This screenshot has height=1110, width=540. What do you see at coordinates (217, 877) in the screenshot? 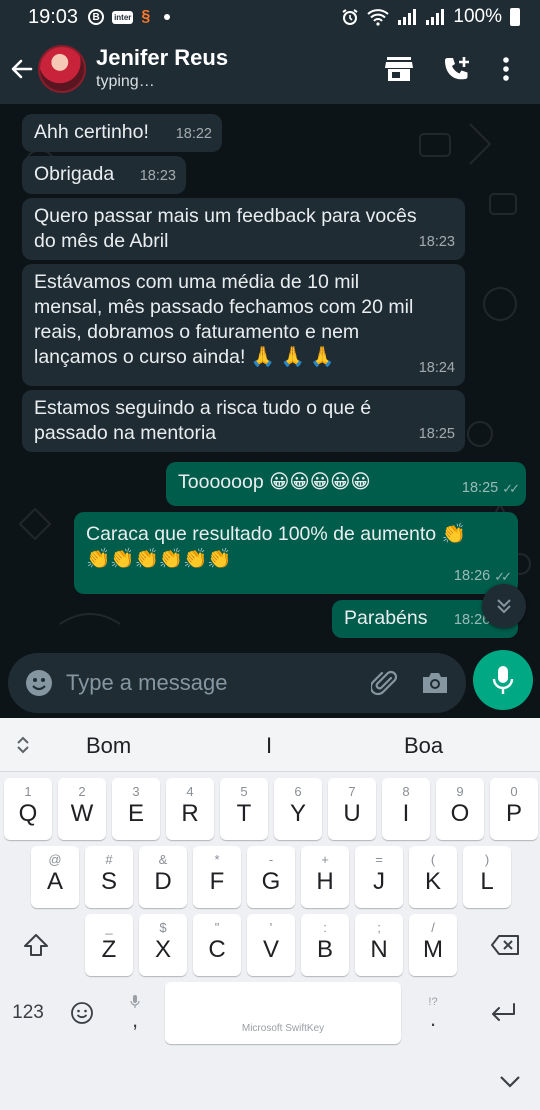
I see `key-f: * F` at bounding box center [217, 877].